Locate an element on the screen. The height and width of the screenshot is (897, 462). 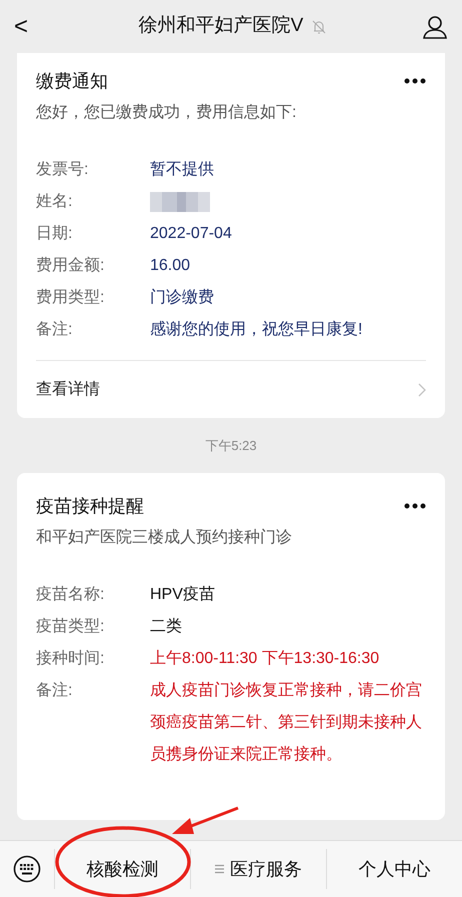
back-button: < is located at coordinates (29, 26).